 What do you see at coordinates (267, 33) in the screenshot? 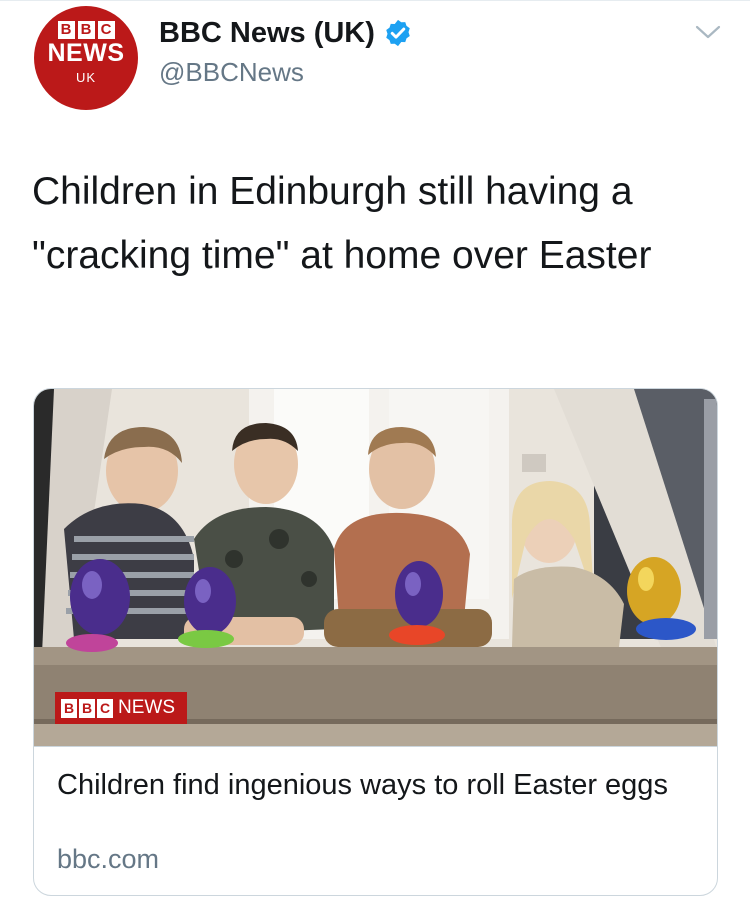
I see `display-name: BBC News (UK)` at bounding box center [267, 33].